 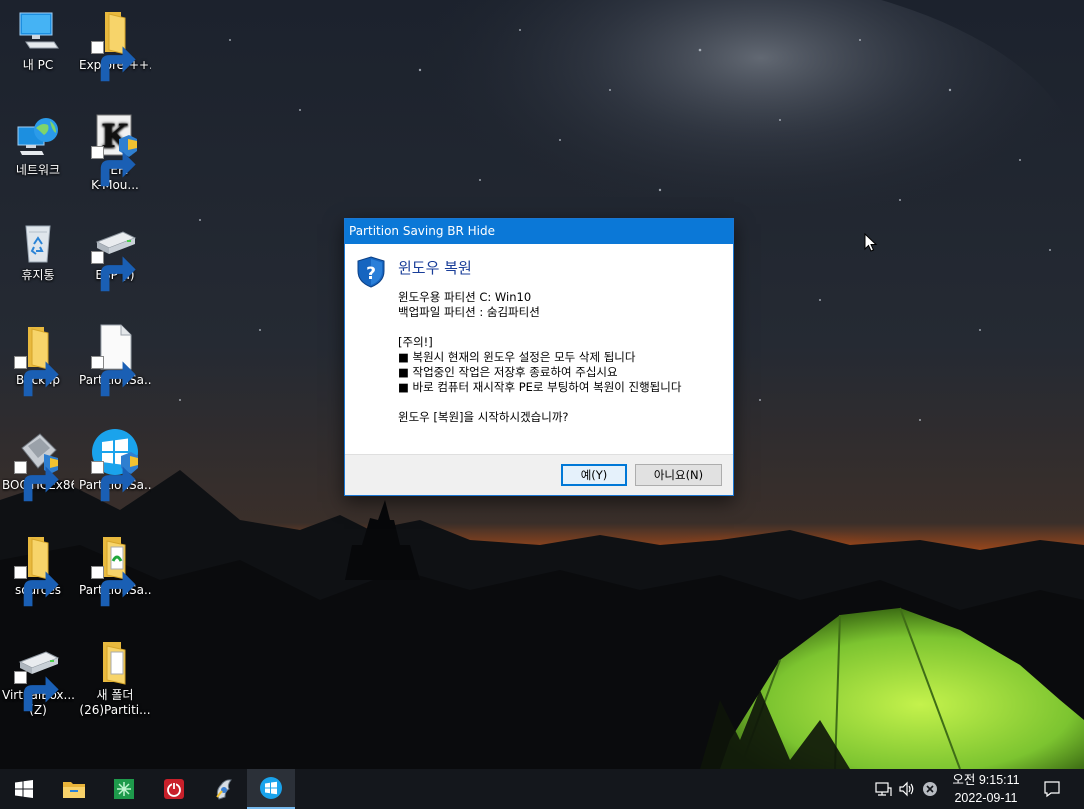 I want to click on taskbar-partition-saving, so click(x=271, y=789).